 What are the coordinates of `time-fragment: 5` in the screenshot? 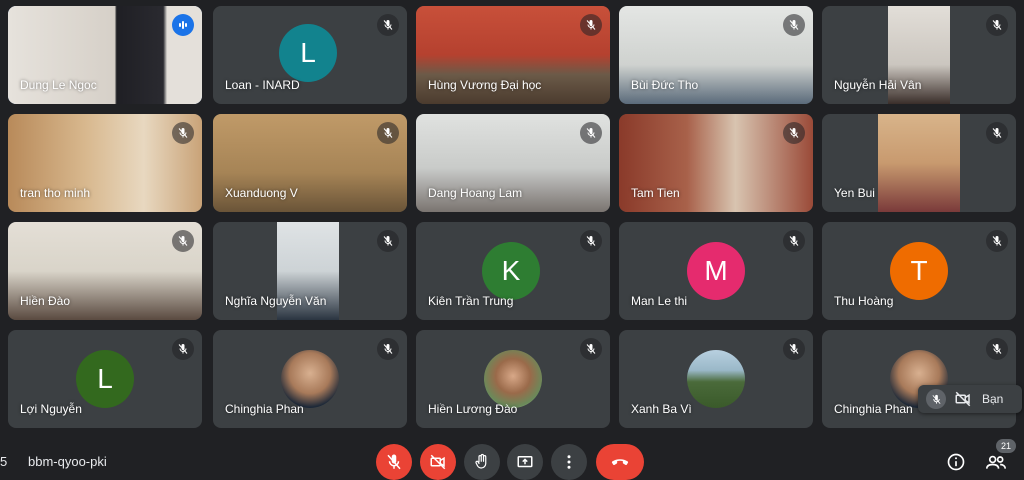 It's located at (4, 461).